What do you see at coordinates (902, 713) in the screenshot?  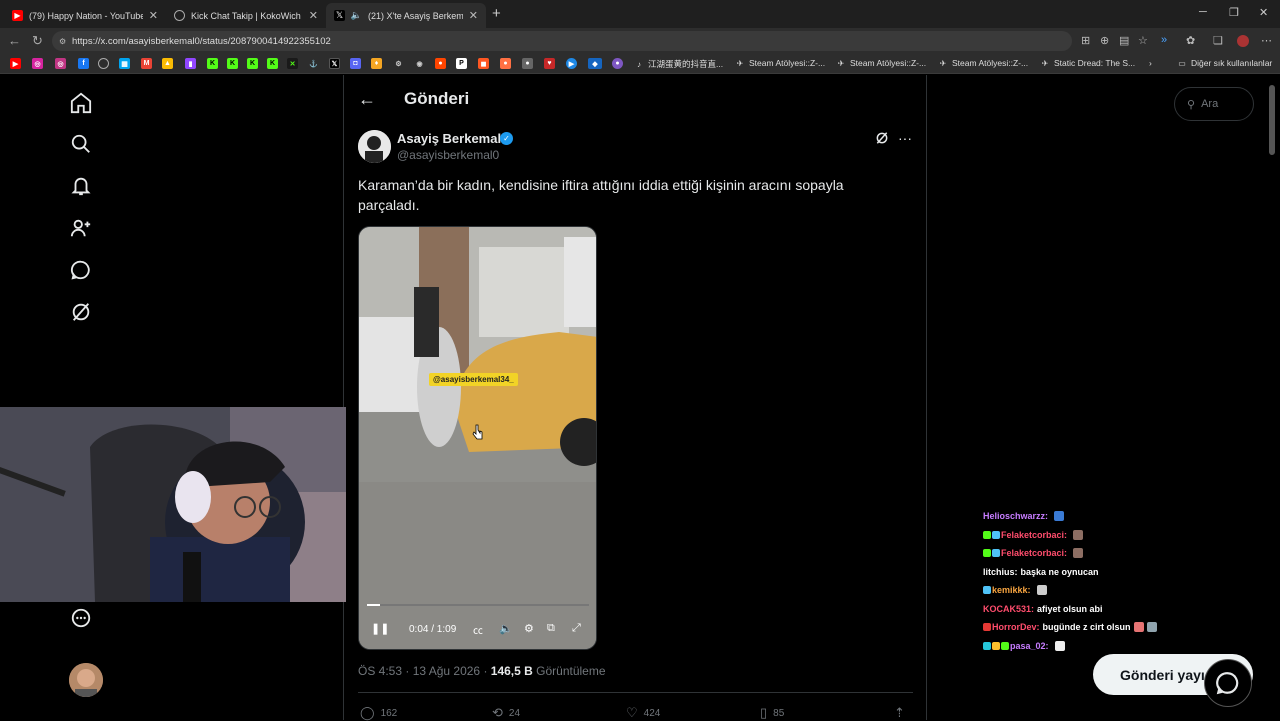 I see `share-button: ⇡` at bounding box center [902, 713].